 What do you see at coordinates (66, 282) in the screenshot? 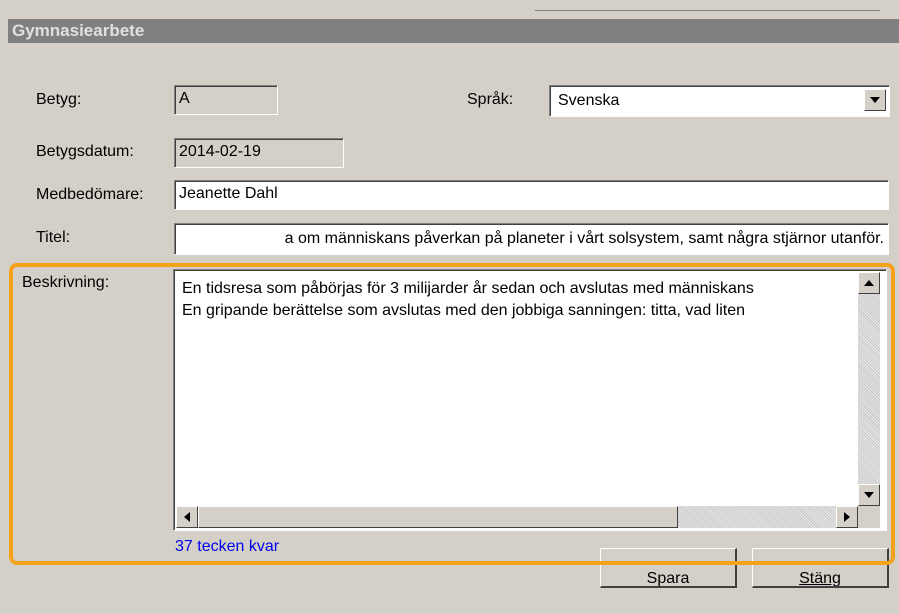
I see `beskrivning-label: Beskrivning:` at bounding box center [66, 282].